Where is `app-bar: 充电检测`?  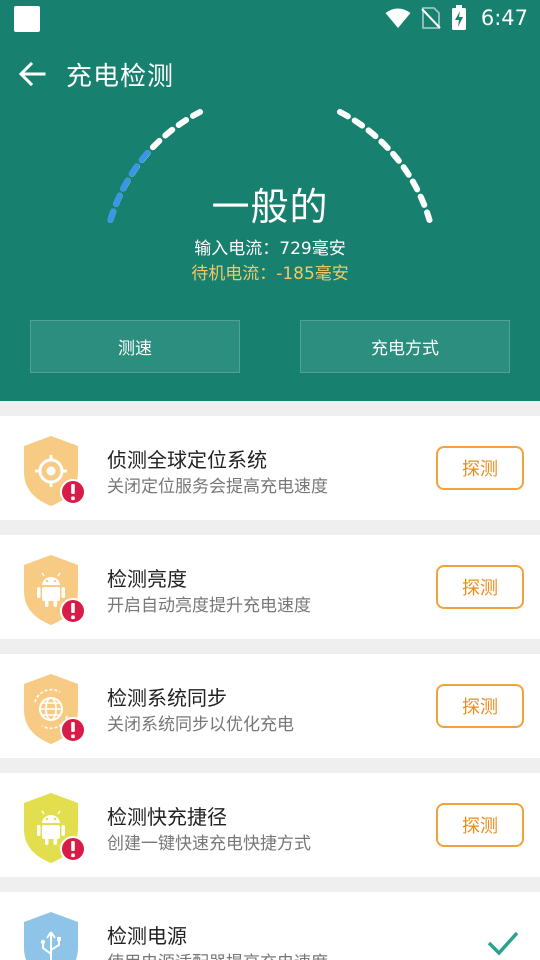 app-bar: 充电检测 is located at coordinates (270, 74).